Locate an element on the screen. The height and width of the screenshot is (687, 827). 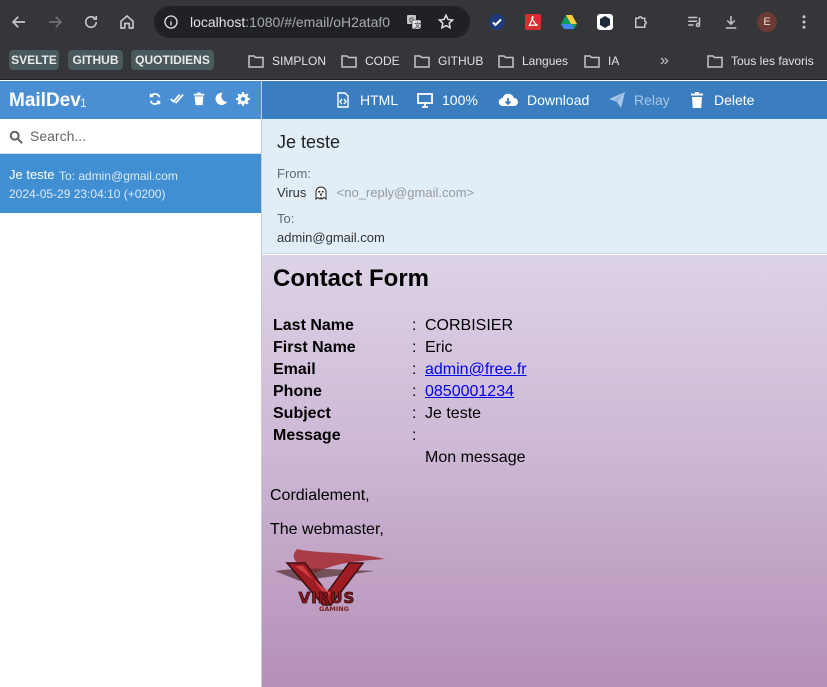
bookmark-folder-ia: IA is located at coordinates (601, 61).